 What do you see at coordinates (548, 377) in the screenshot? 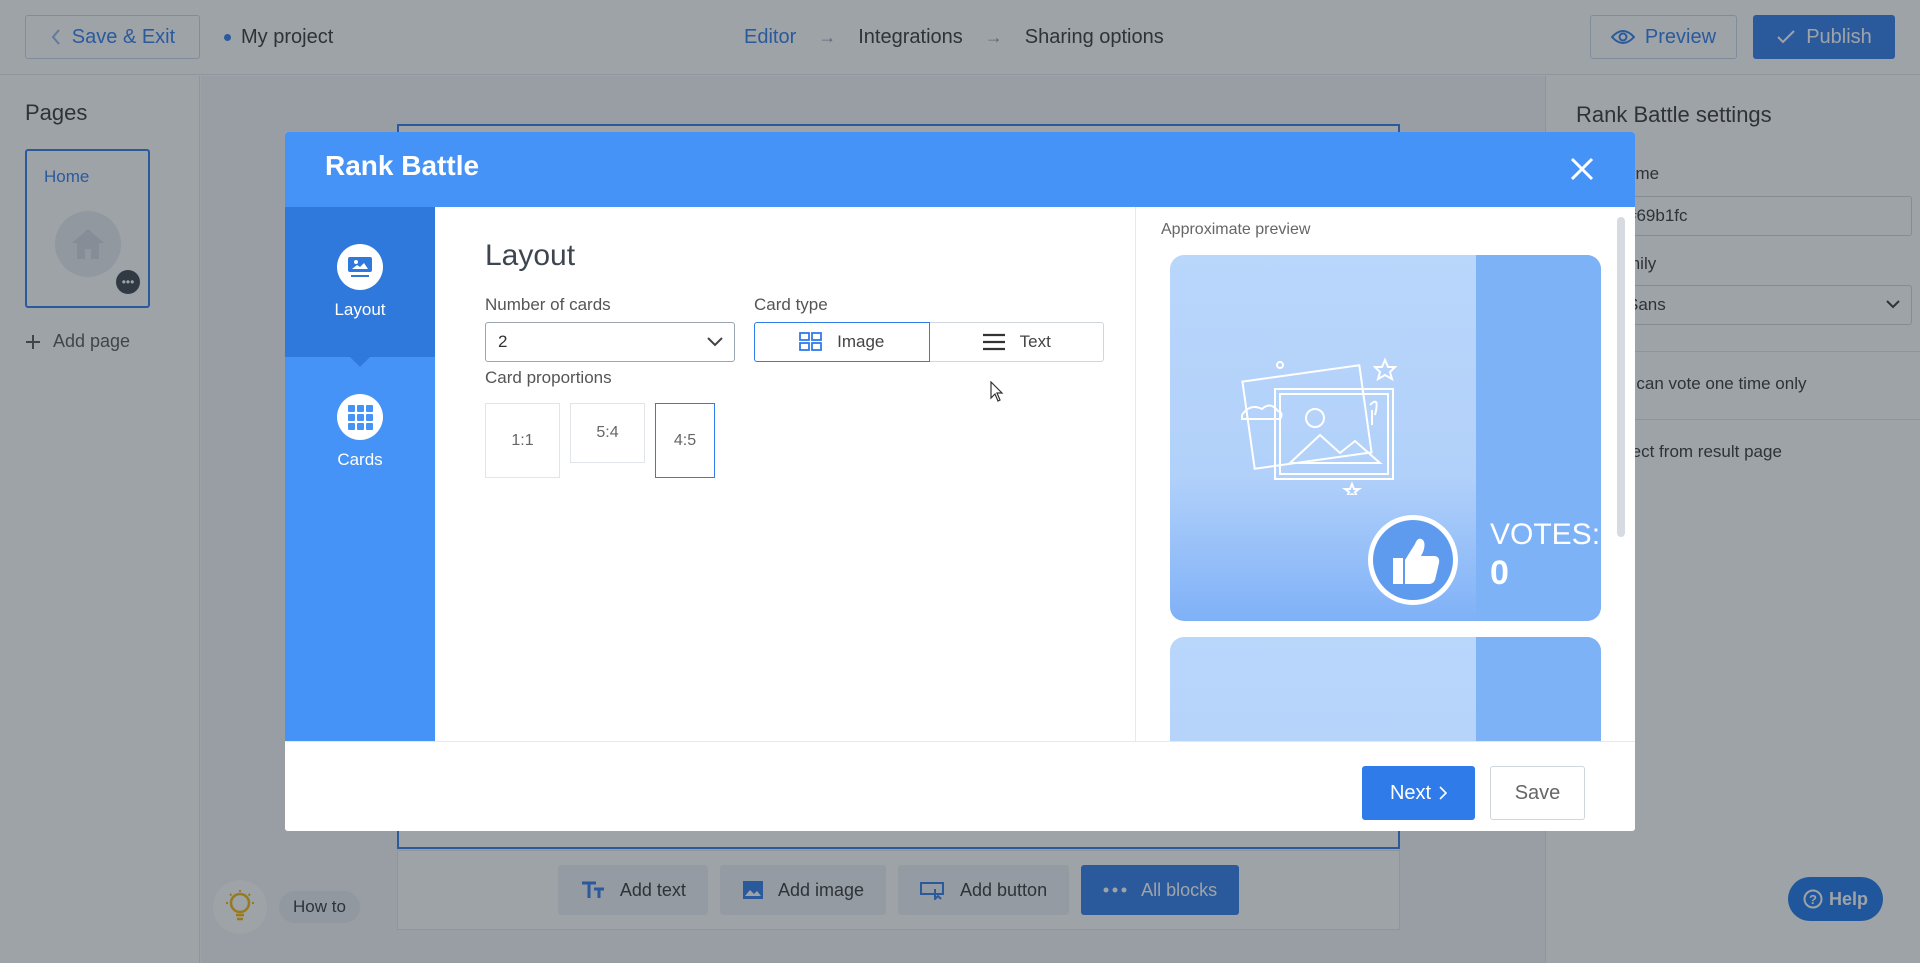
I see `card-proportions-label: Card proportions` at bounding box center [548, 377].